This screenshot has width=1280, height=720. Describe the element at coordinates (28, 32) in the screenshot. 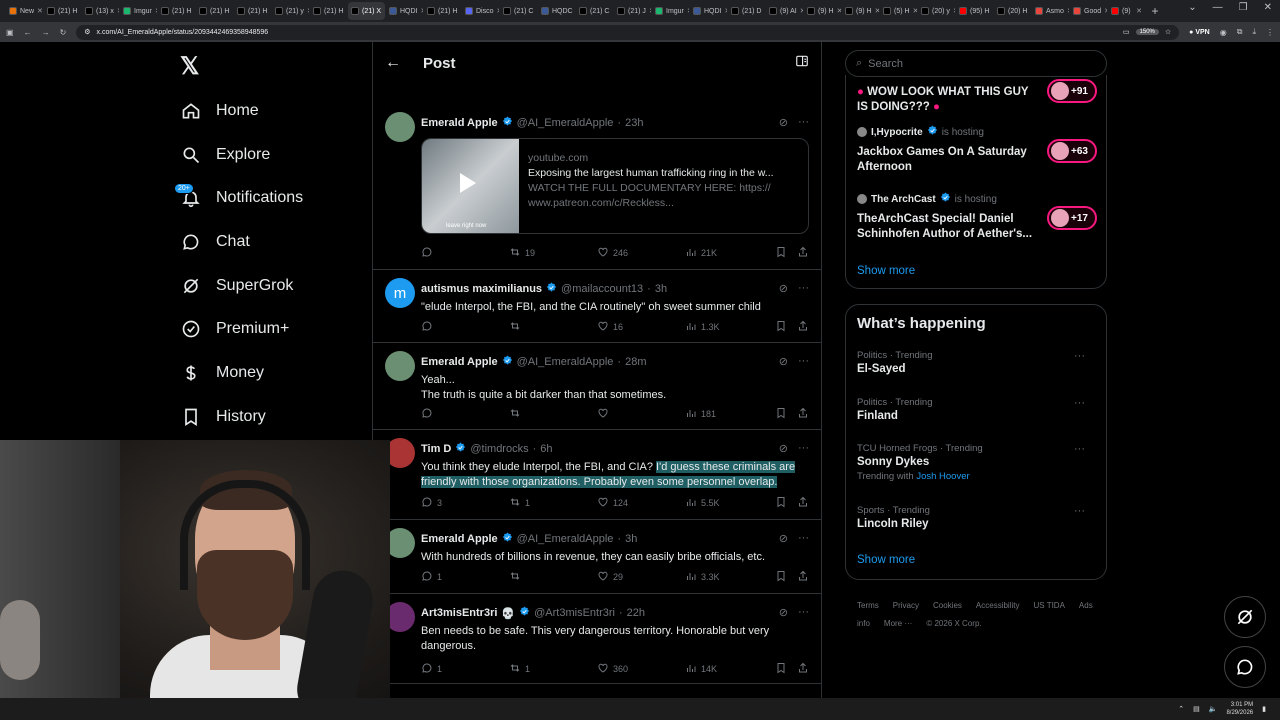

I see `back-icon: ←` at that location.